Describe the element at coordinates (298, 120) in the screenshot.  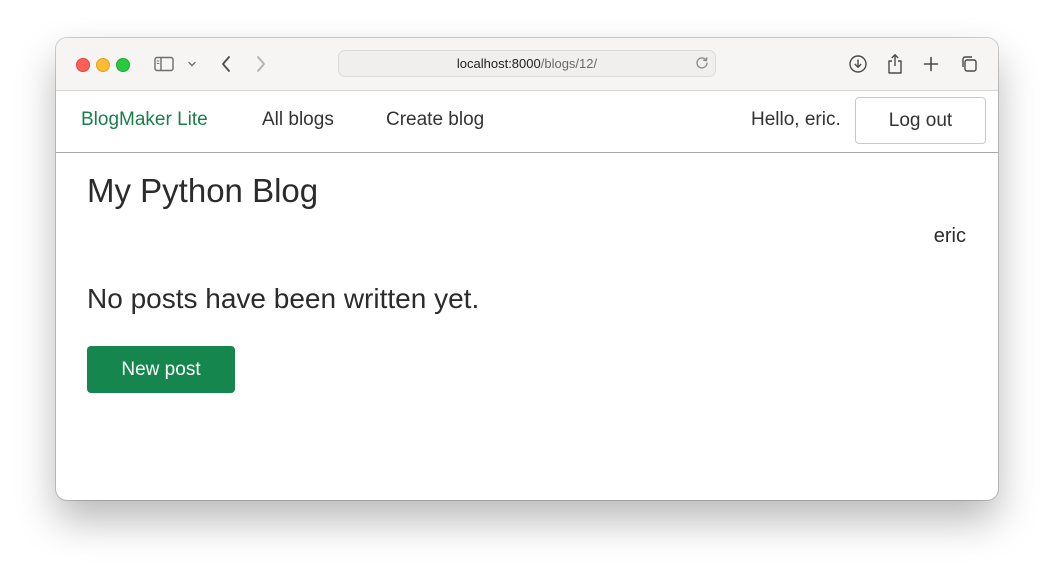
I see `nav-link-all-blogs: All blogs` at that location.